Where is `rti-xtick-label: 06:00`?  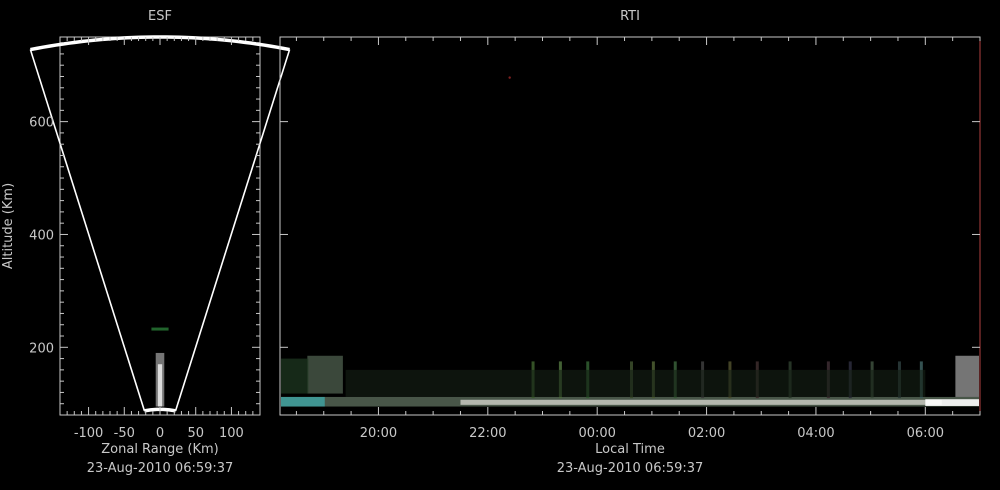 rti-xtick-label: 06:00 is located at coordinates (925, 433).